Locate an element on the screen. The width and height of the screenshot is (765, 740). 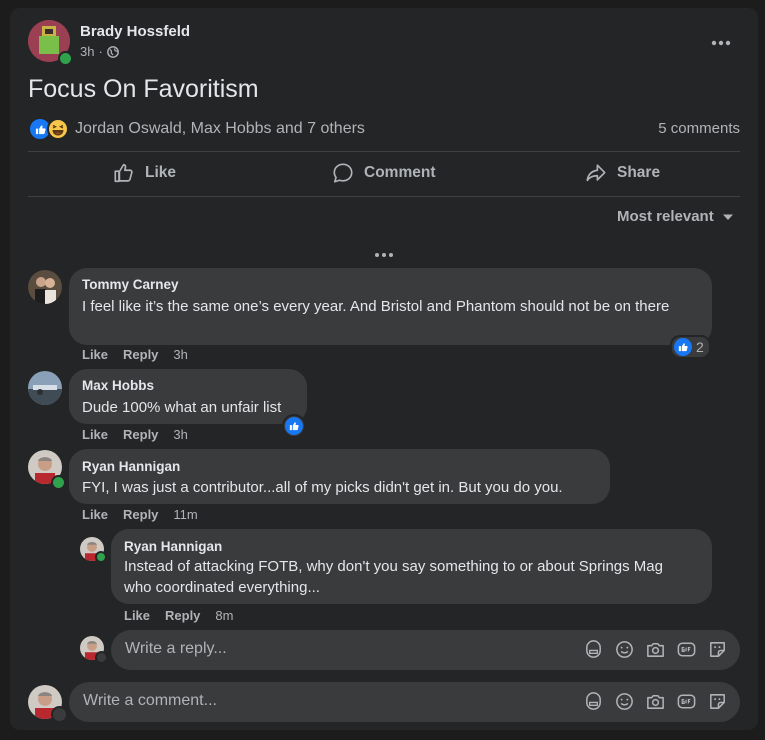
post-title: Focus On Favoritism is located at coordinates (143, 89).